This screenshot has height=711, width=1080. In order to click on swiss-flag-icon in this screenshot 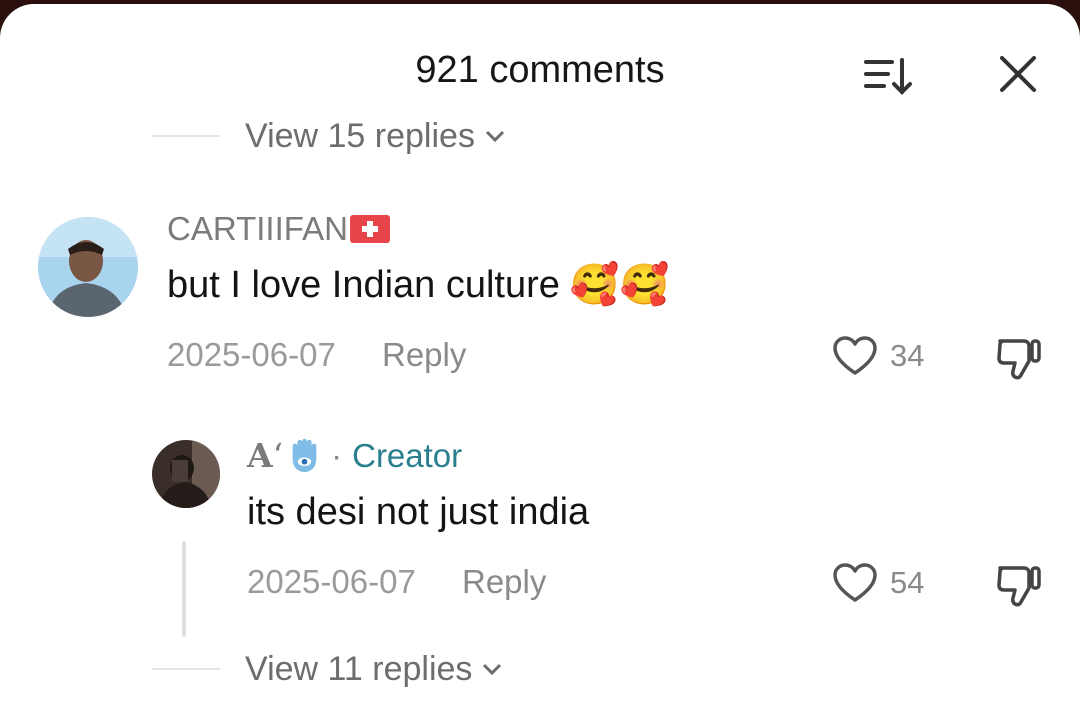, I will do `click(369, 229)`.